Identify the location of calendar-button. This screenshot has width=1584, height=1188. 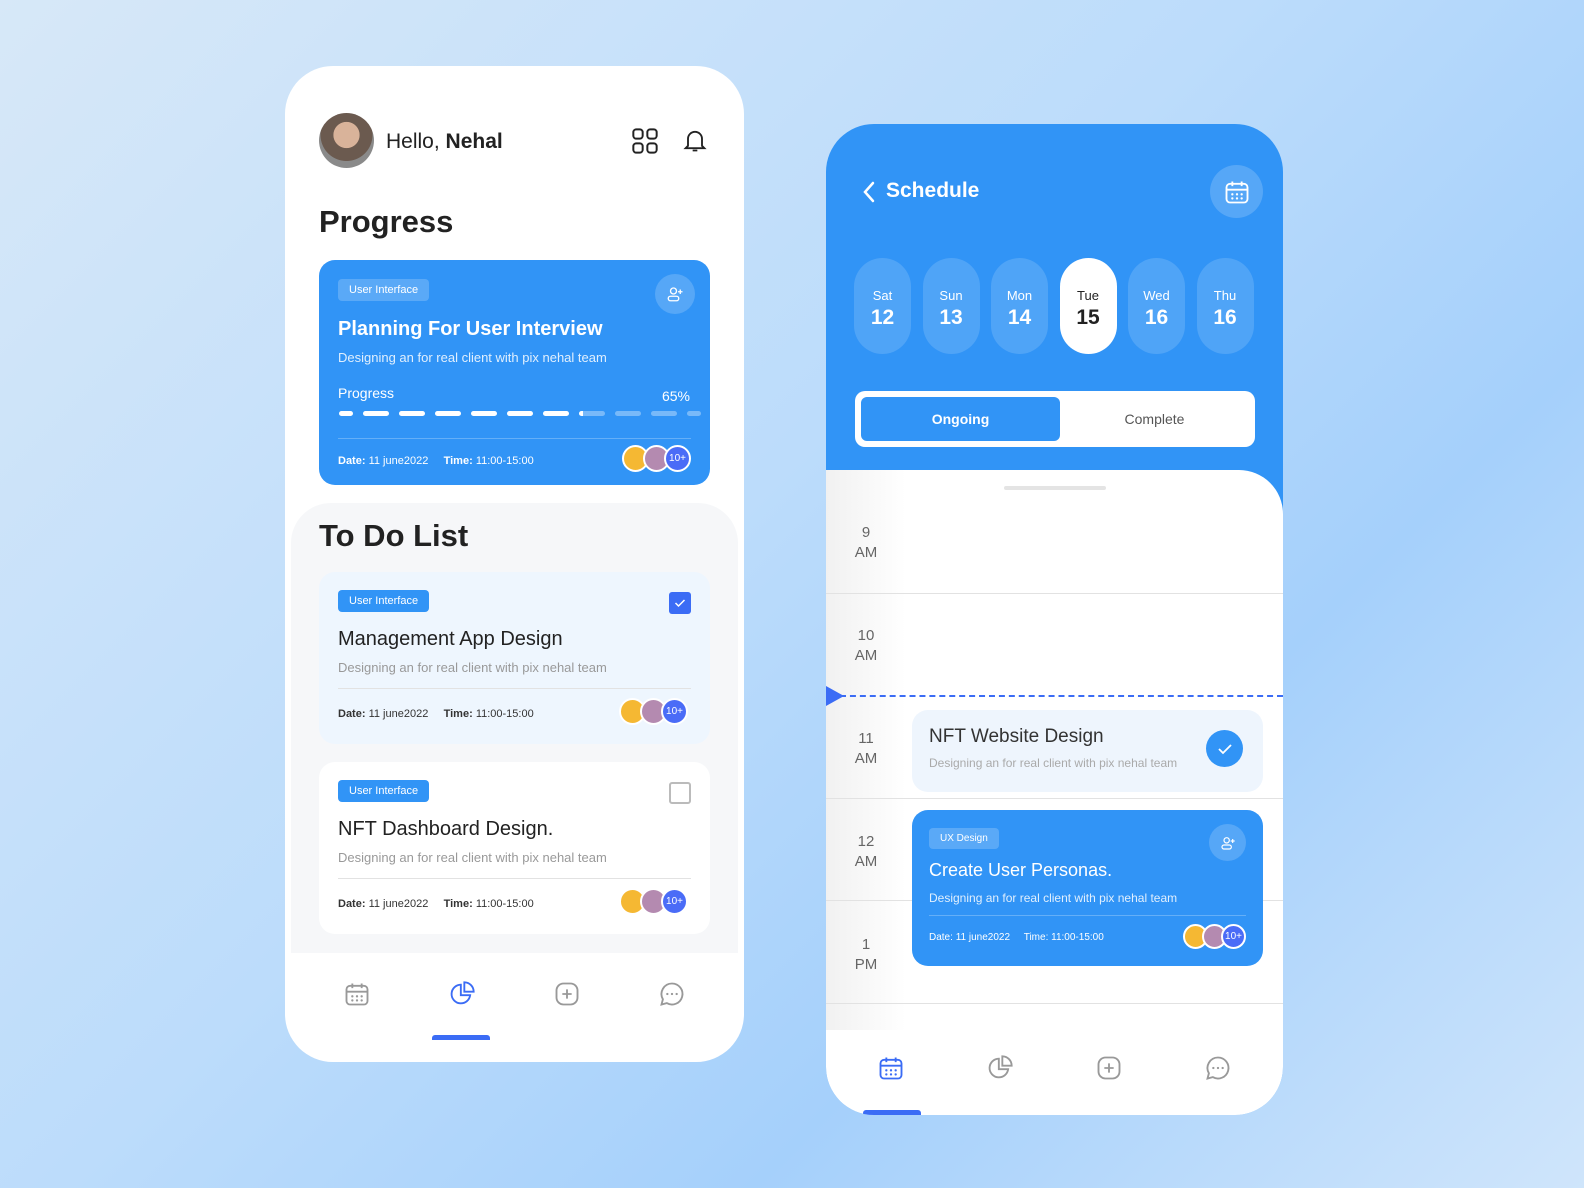
(1236, 191).